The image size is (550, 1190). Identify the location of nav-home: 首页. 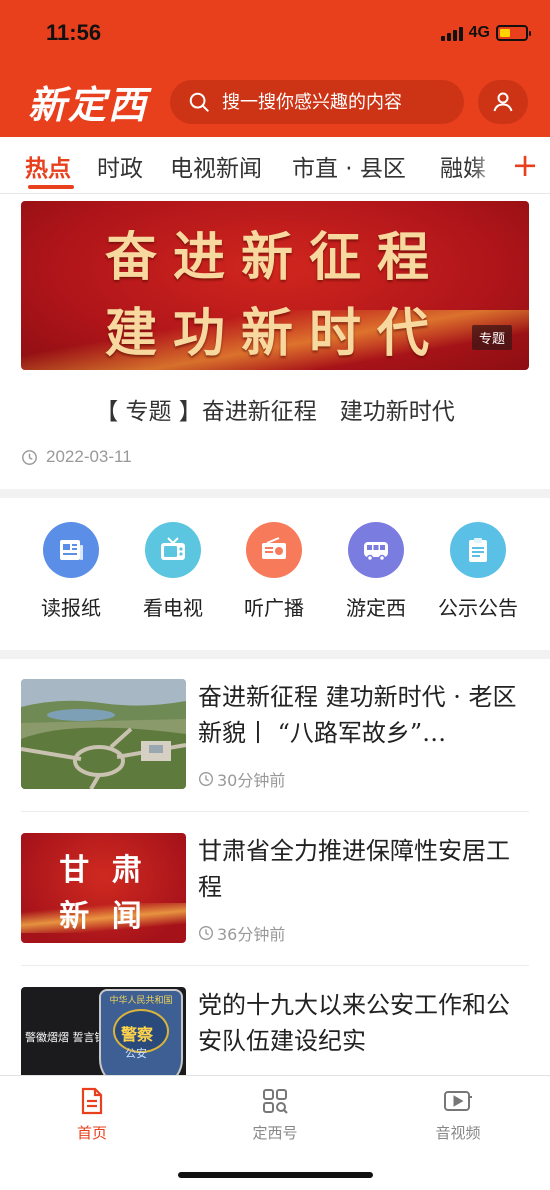
(92, 1114).